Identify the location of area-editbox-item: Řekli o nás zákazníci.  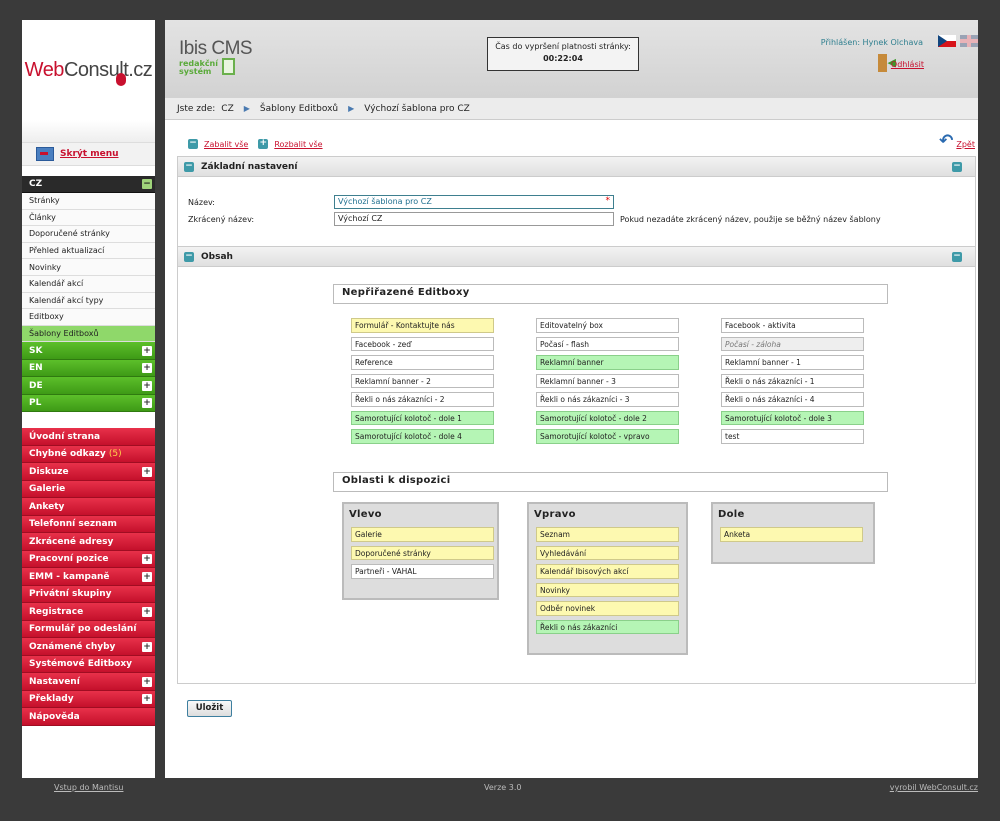
(607, 626).